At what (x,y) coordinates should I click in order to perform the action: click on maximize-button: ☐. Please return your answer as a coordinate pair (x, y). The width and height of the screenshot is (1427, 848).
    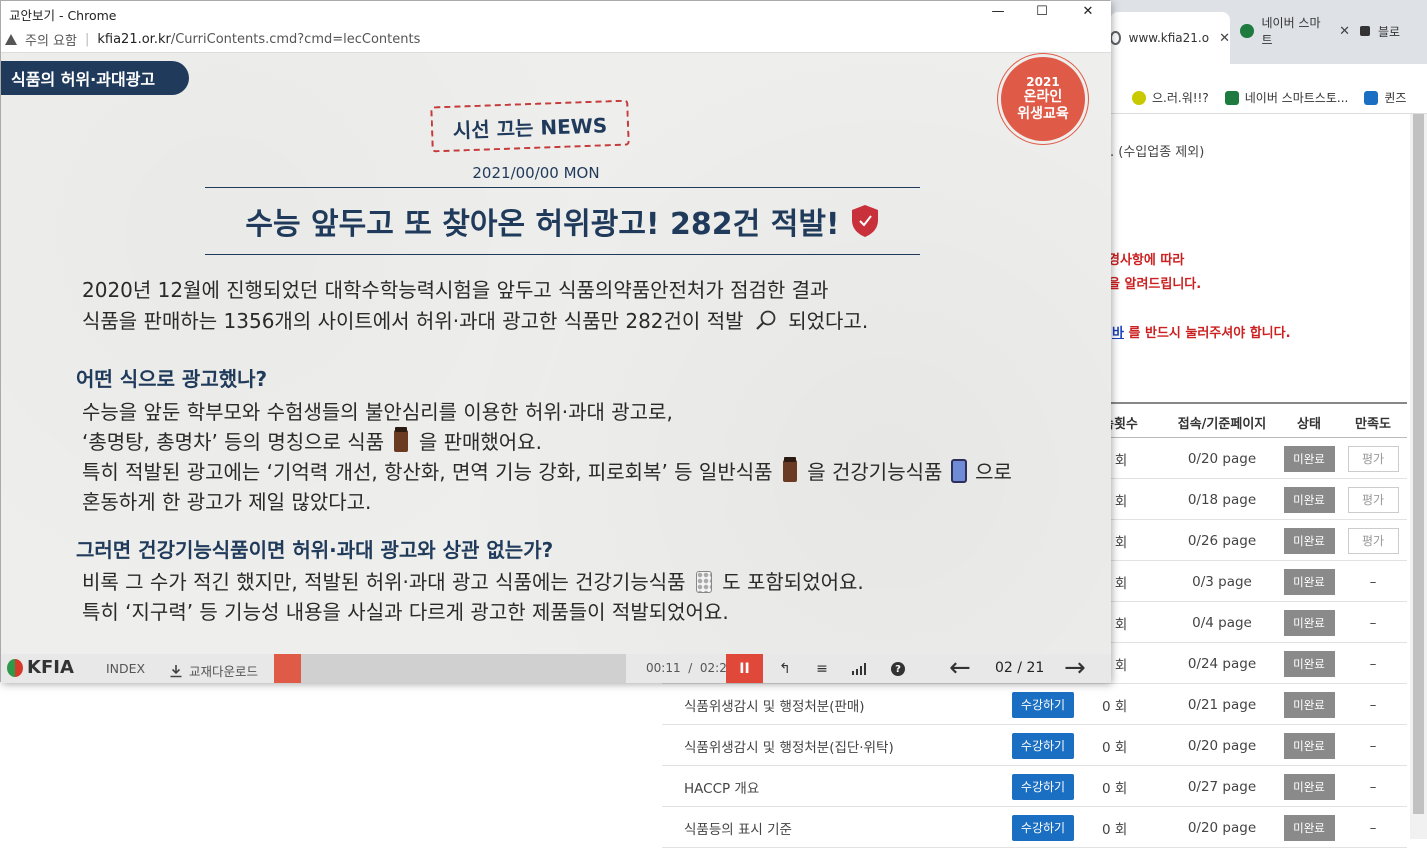
    Looking at the image, I should click on (1042, 11).